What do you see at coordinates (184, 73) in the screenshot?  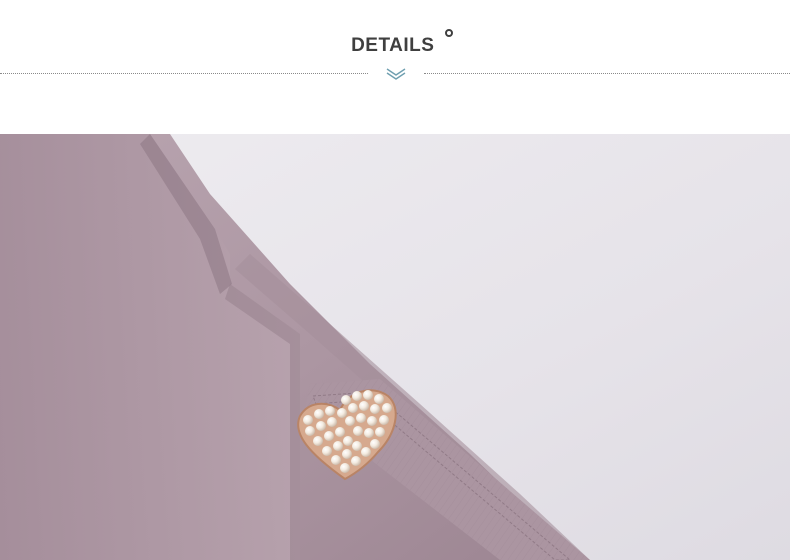 I see `divider-left` at bounding box center [184, 73].